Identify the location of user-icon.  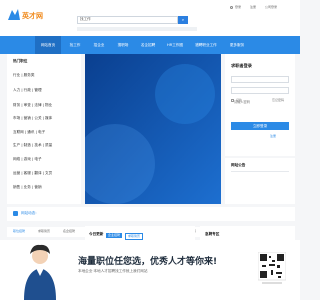
(231, 7).